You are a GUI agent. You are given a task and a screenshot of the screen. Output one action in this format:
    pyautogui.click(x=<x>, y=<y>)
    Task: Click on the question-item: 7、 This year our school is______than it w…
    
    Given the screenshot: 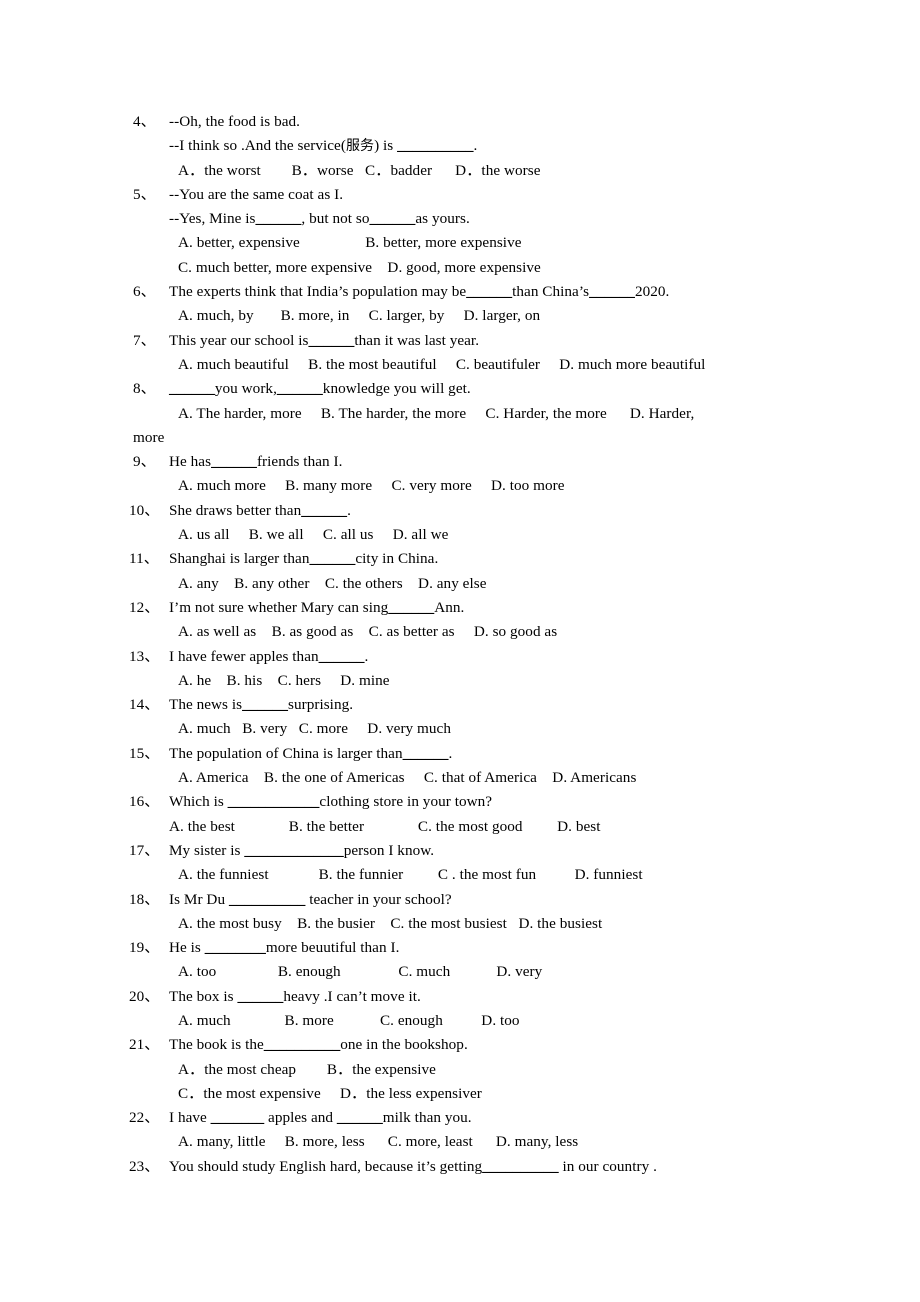 What is the action you would take?
    pyautogui.click(x=466, y=353)
    